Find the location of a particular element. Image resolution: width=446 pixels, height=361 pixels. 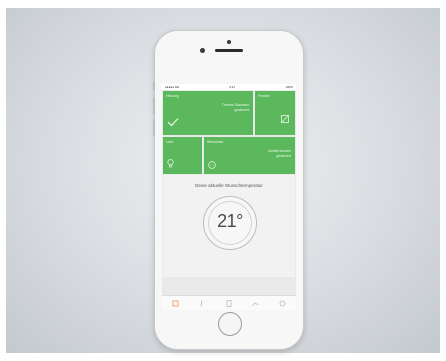

volume-down-button is located at coordinates (154, 128).